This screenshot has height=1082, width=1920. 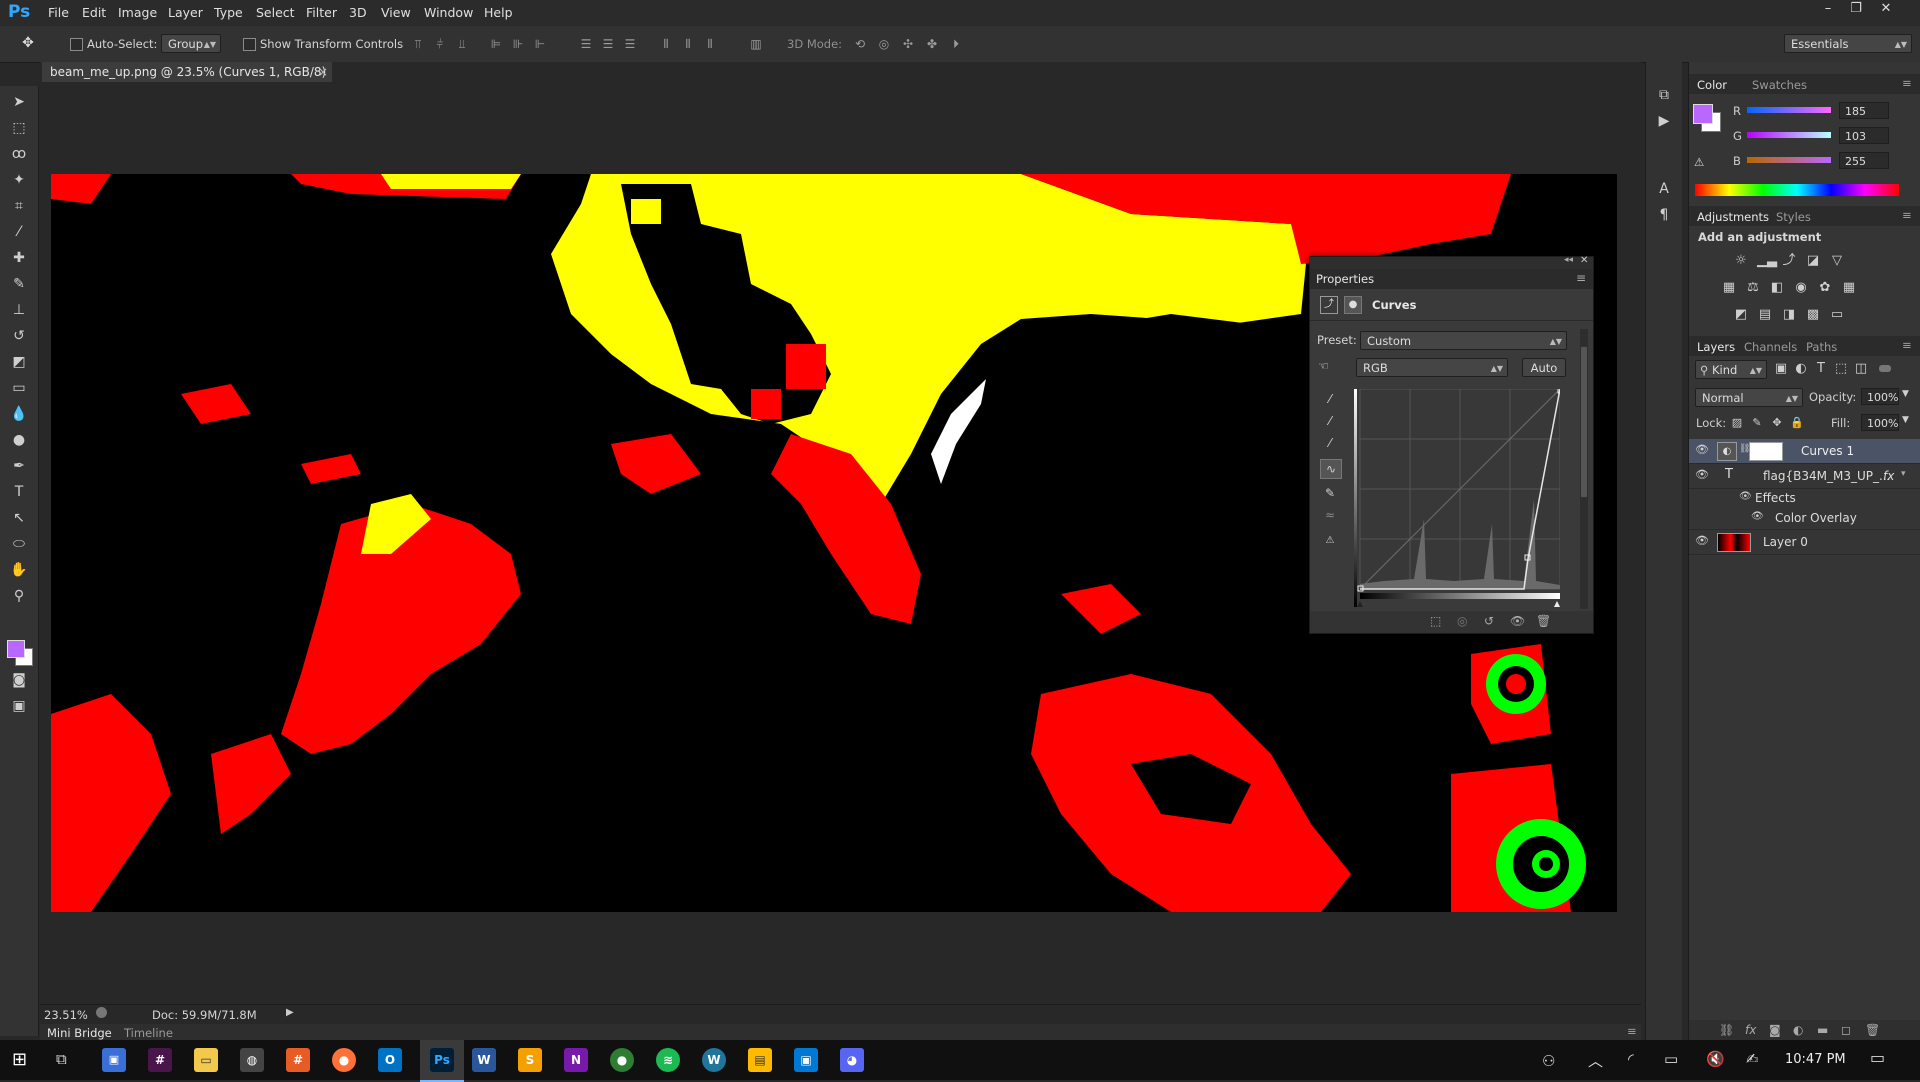 What do you see at coordinates (323, 72) in the screenshot?
I see `close-document-icon: ×` at bounding box center [323, 72].